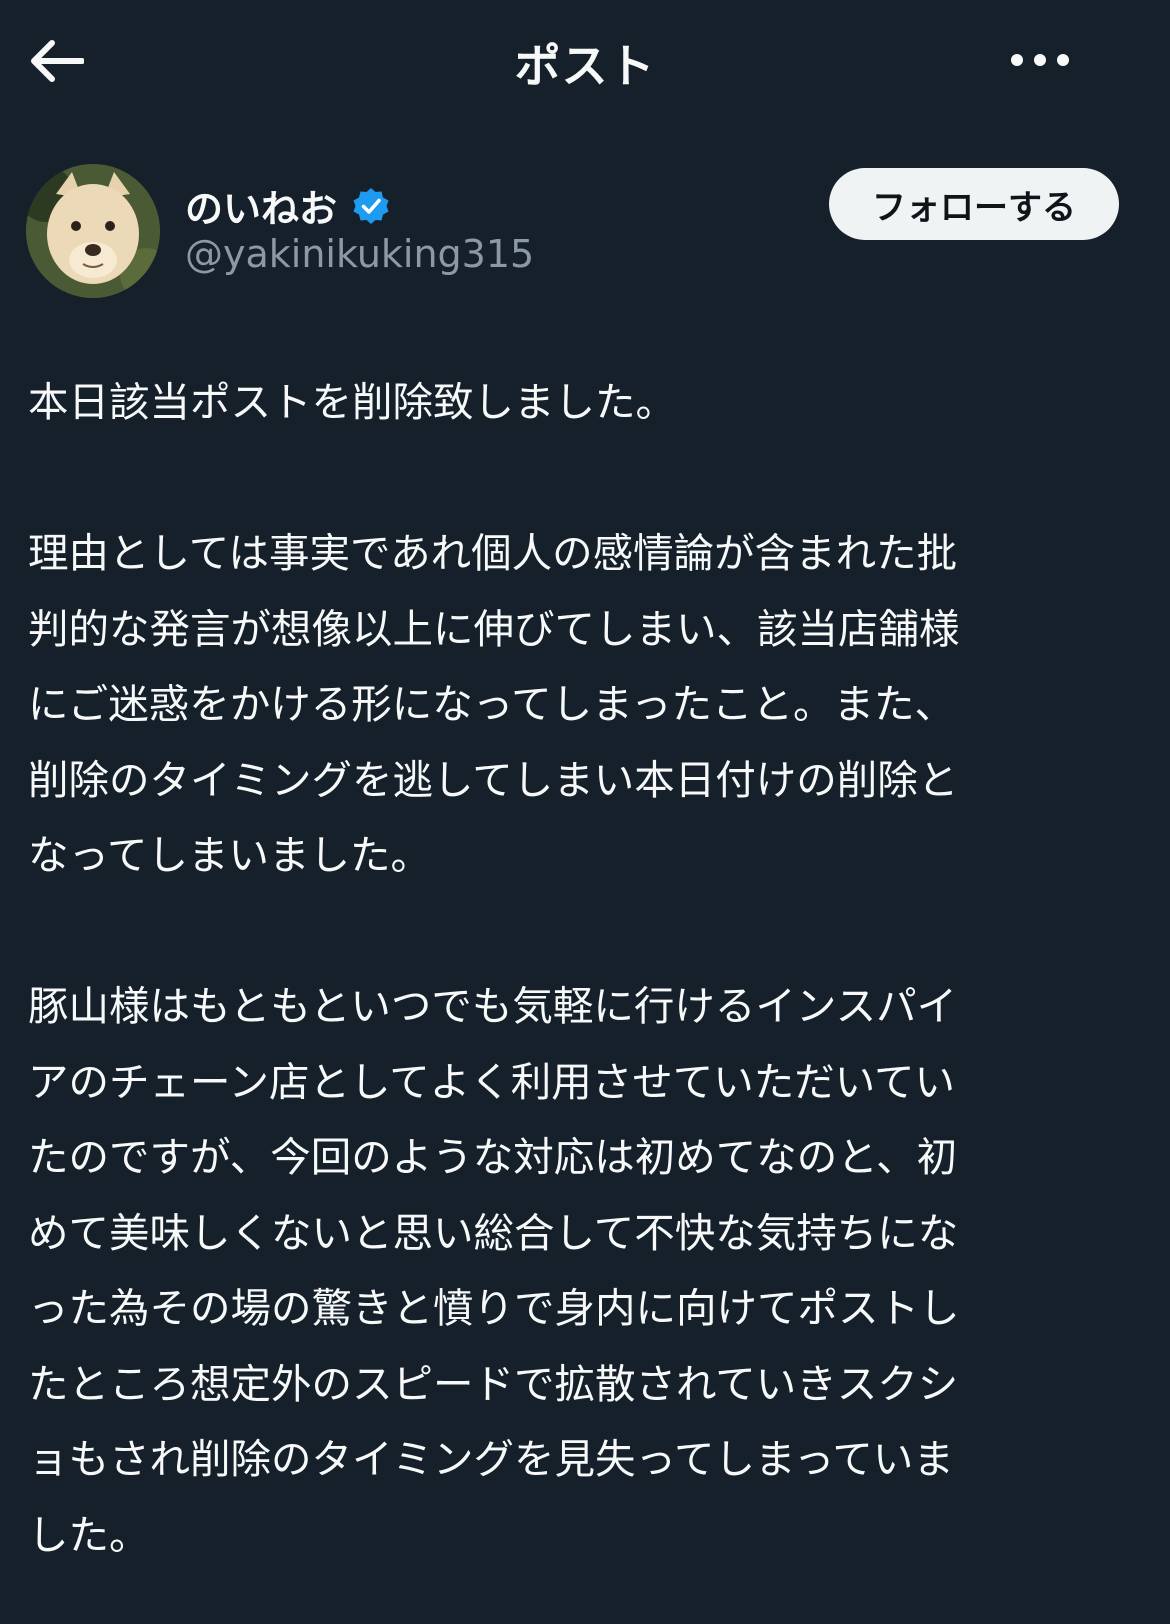 This screenshot has width=1170, height=1624. I want to click on page-title: ポスト, so click(585, 66).